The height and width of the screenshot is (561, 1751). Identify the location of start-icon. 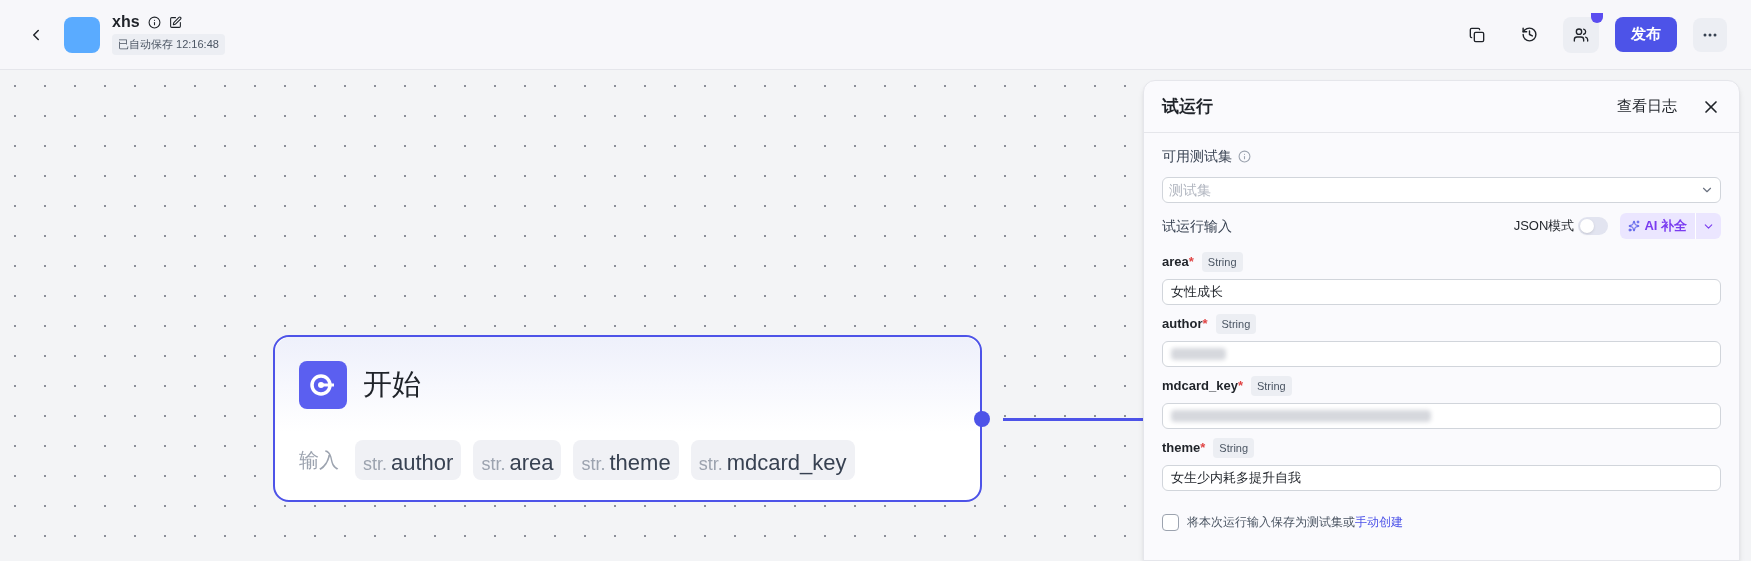
(323, 384).